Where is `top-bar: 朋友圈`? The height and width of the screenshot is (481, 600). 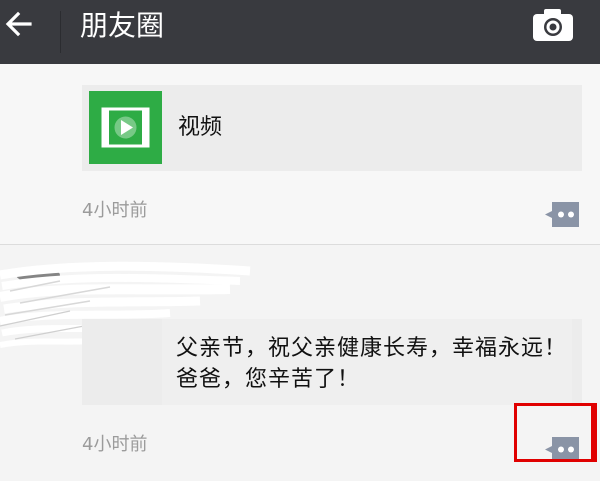
top-bar: 朋友圈 is located at coordinates (300, 32).